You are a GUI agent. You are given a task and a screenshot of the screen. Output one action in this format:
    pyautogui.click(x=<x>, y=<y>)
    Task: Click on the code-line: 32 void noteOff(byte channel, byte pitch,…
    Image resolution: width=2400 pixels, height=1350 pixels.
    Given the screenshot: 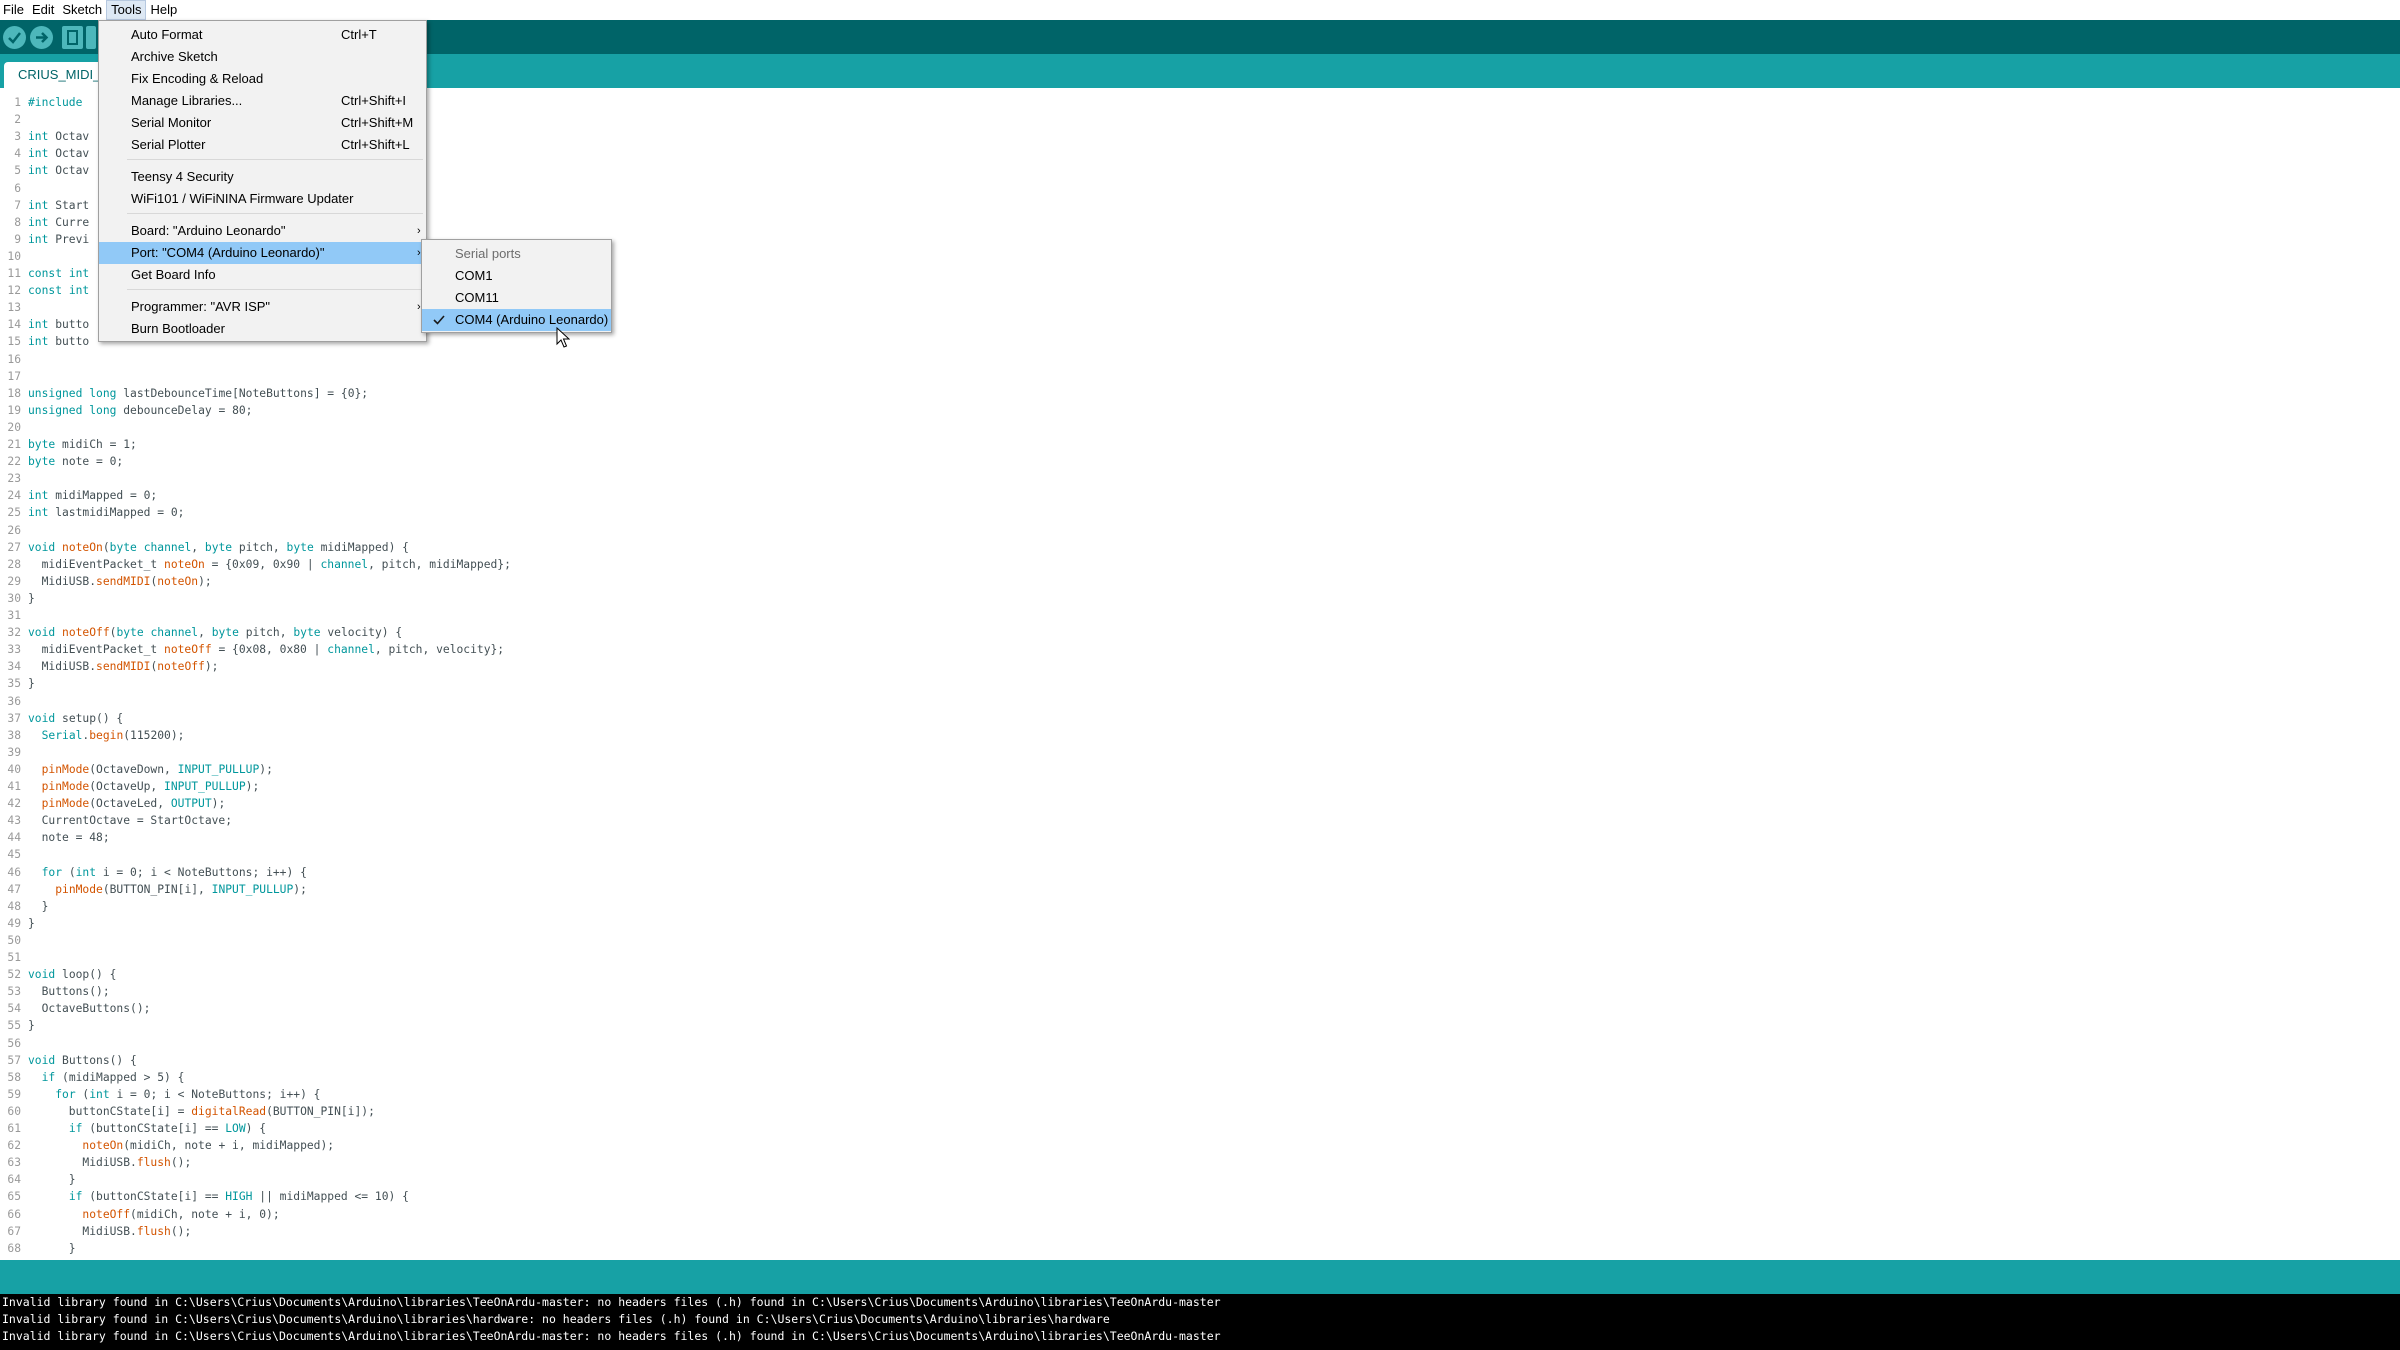 What is the action you would take?
    pyautogui.click(x=1200, y=632)
    